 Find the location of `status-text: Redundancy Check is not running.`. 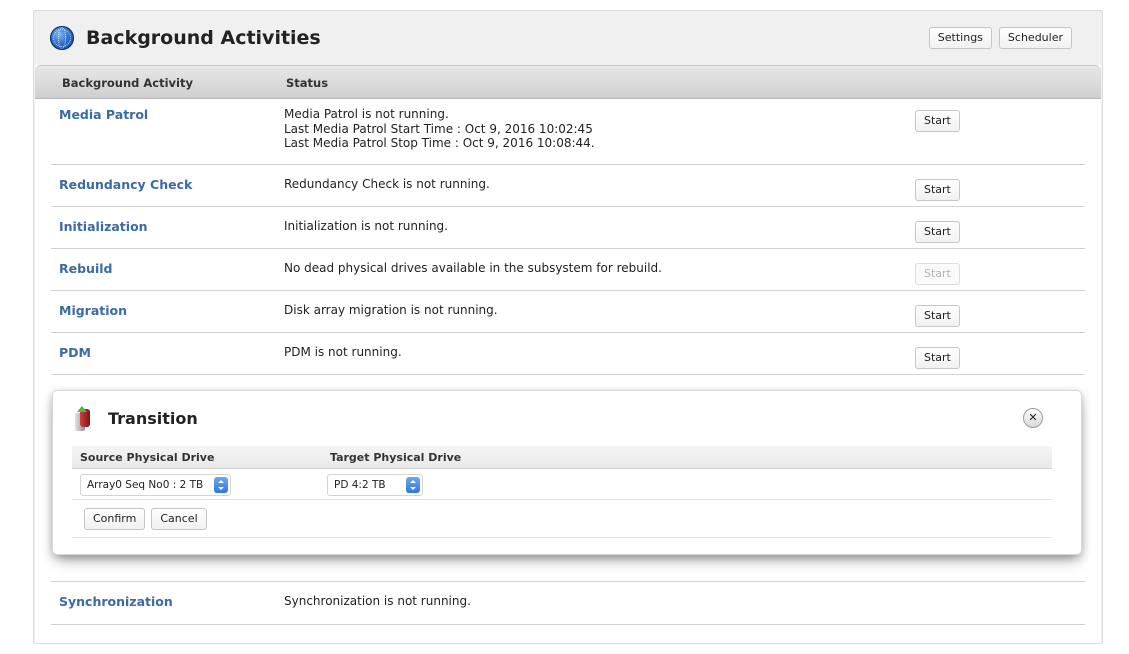

status-text: Redundancy Check is not running. is located at coordinates (387, 184).